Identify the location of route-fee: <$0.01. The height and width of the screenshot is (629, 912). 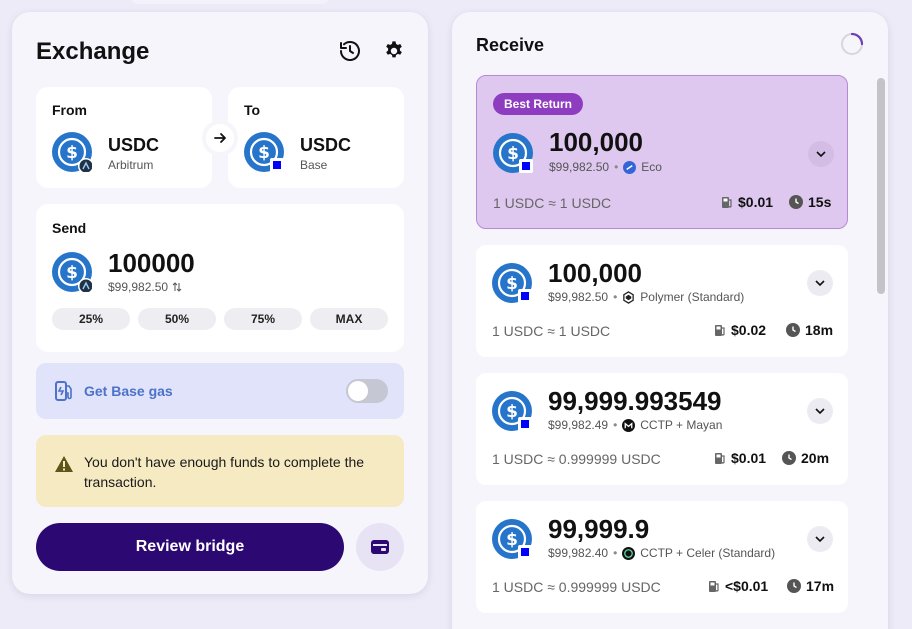
(738, 586).